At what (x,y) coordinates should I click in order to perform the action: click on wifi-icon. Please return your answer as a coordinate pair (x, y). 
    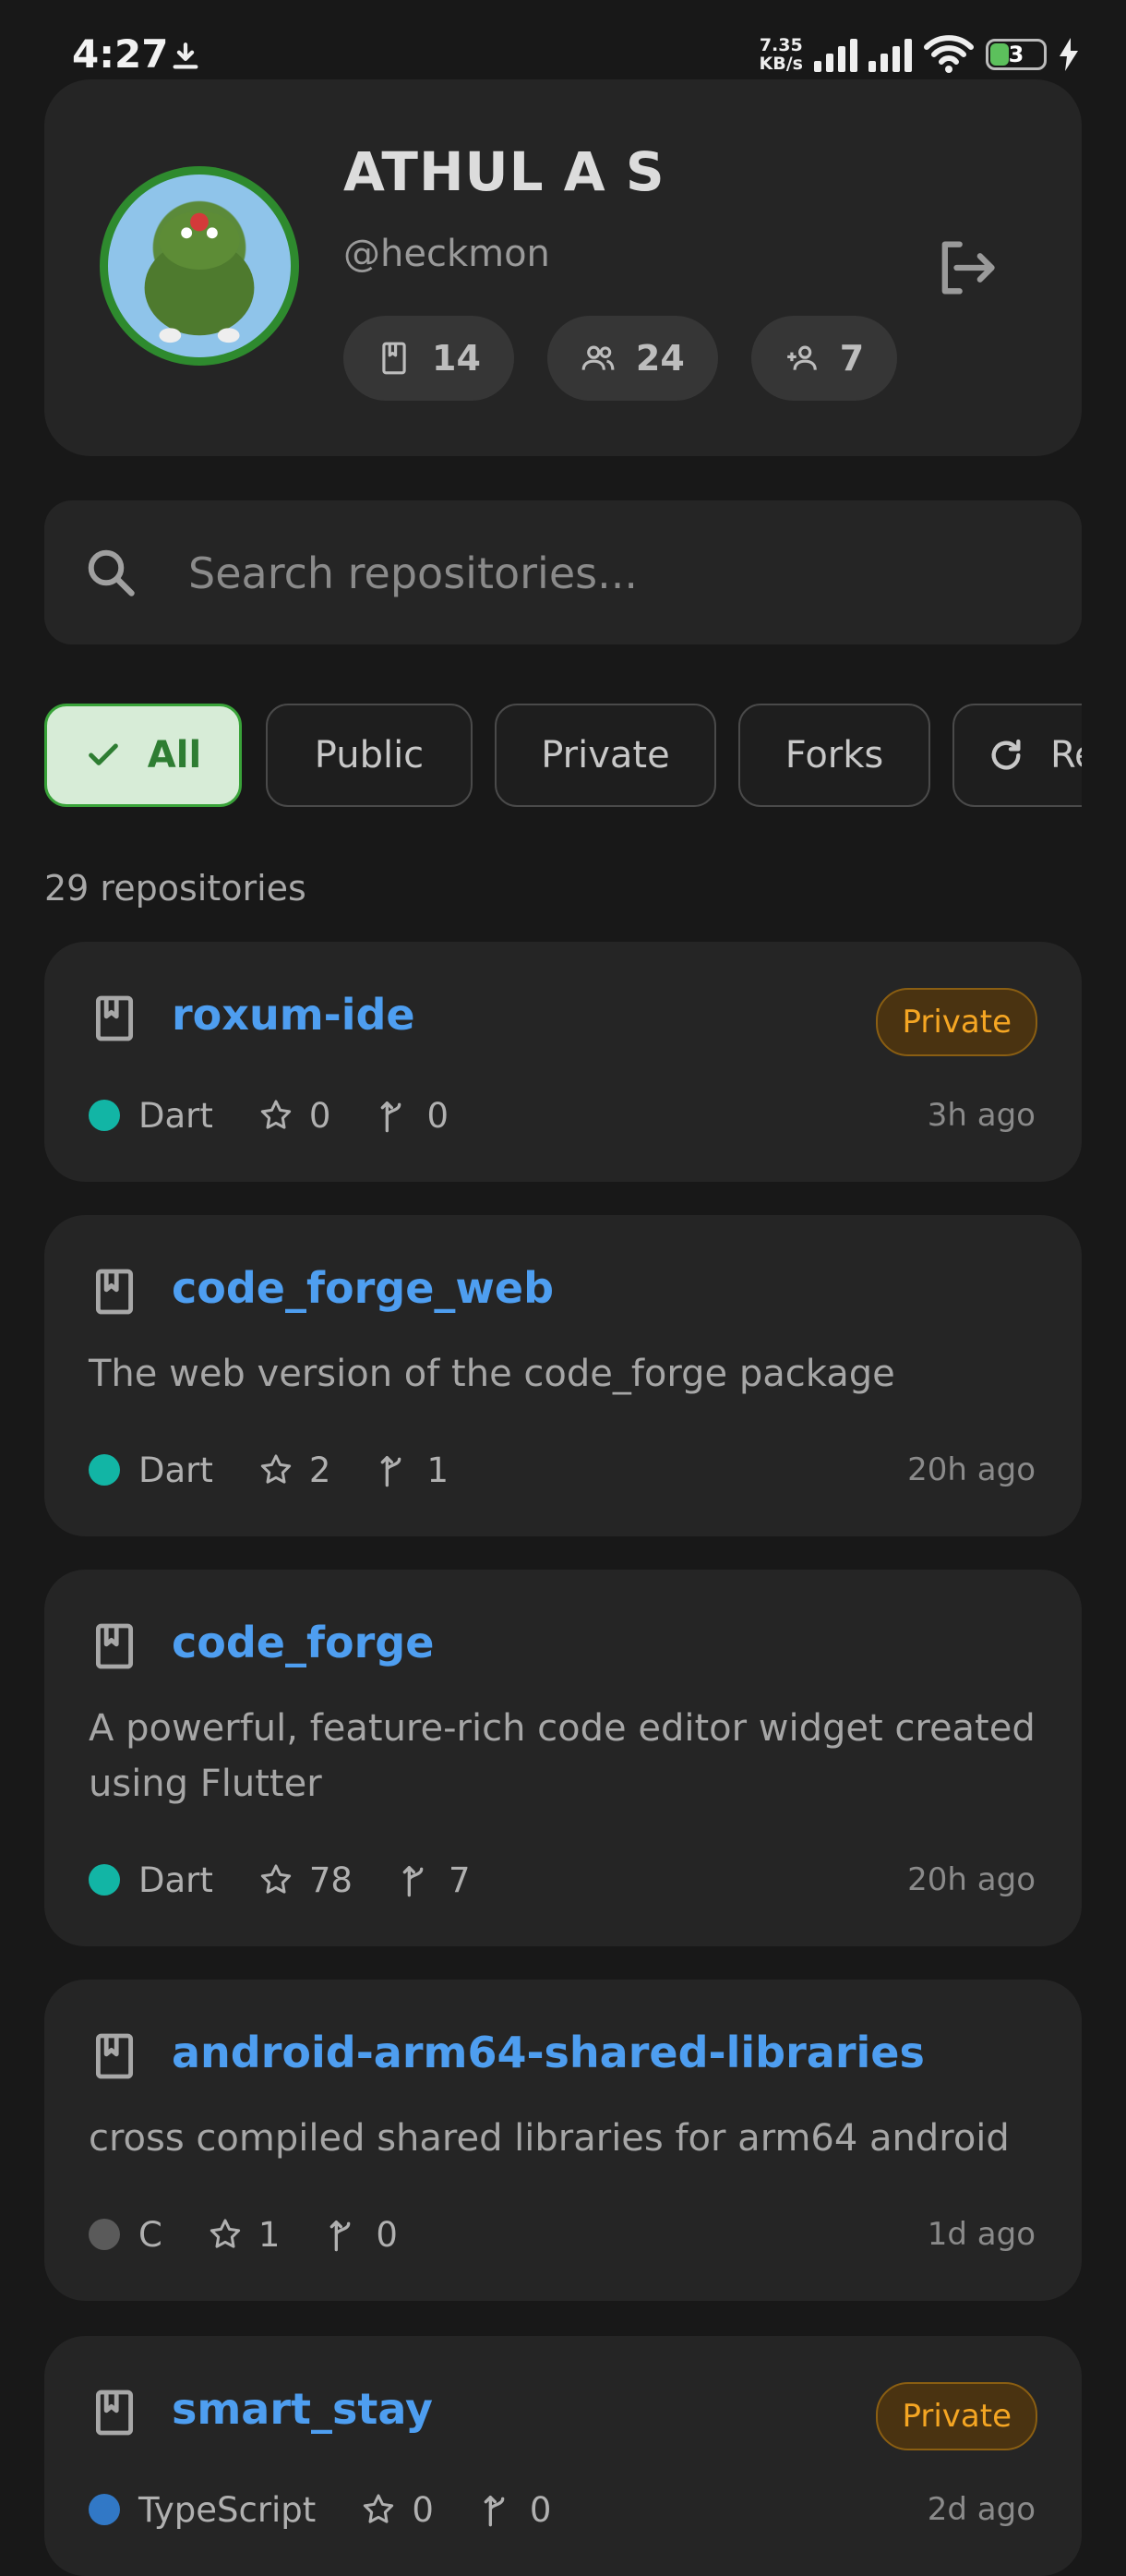
    Looking at the image, I should click on (949, 54).